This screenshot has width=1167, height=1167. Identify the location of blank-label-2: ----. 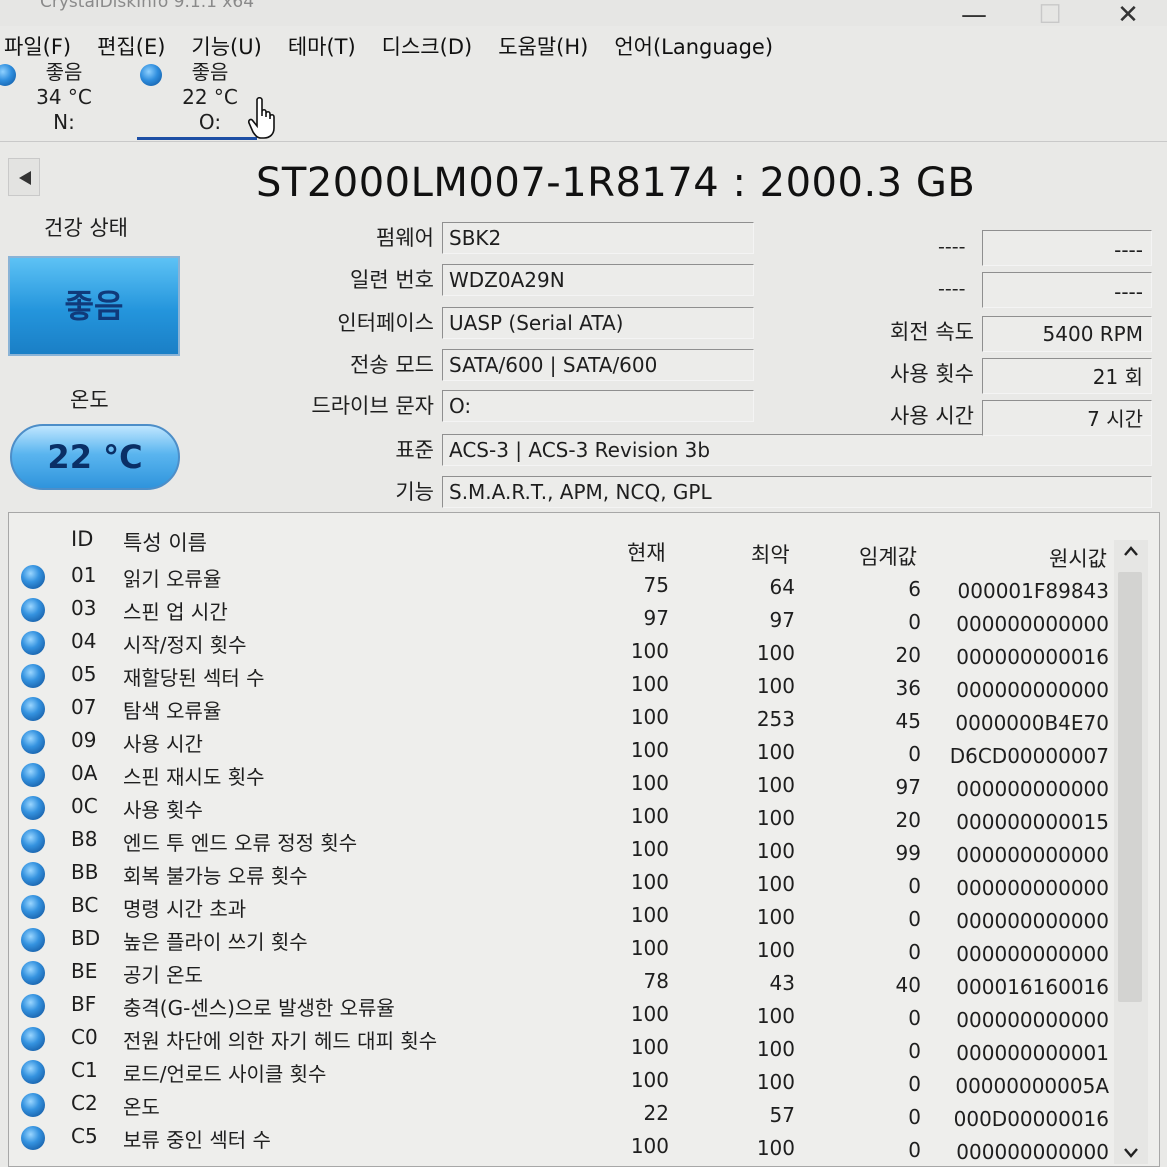
(952, 289).